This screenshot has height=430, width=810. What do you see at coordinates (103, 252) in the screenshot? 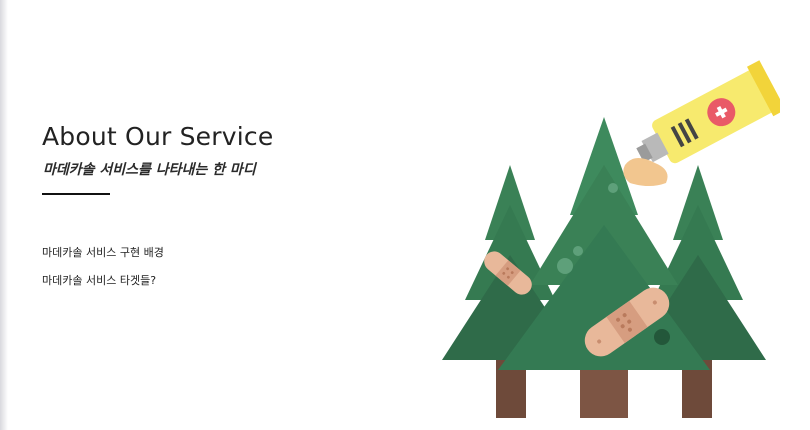
I see `link-service-background: 마데카솔 서비스 구현 배경` at bounding box center [103, 252].